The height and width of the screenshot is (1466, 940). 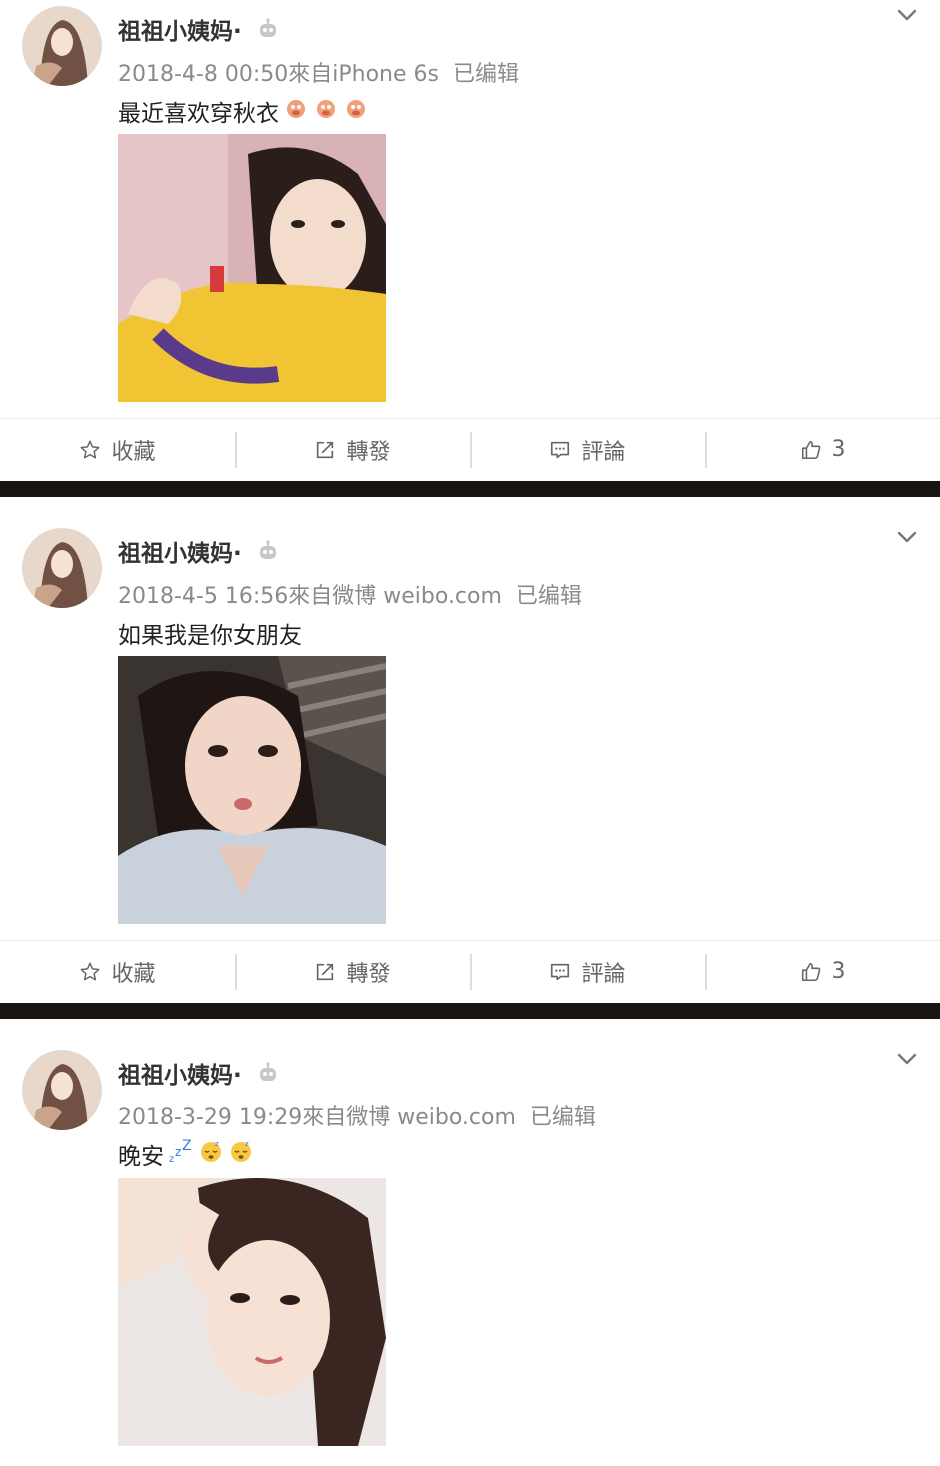 I want to click on post-source: 來自iPhone 6s, so click(x=363, y=74).